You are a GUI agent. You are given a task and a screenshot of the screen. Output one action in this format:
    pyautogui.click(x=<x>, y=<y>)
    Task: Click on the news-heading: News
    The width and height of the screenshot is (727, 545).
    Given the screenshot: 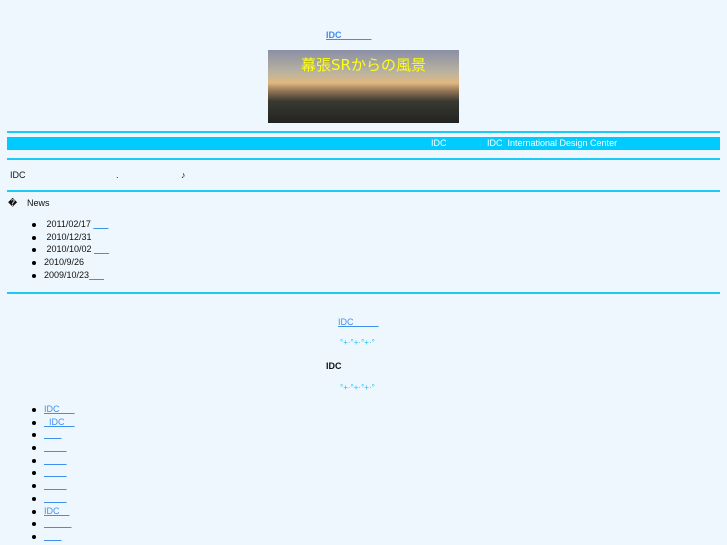 What is the action you would take?
    pyautogui.click(x=38, y=203)
    